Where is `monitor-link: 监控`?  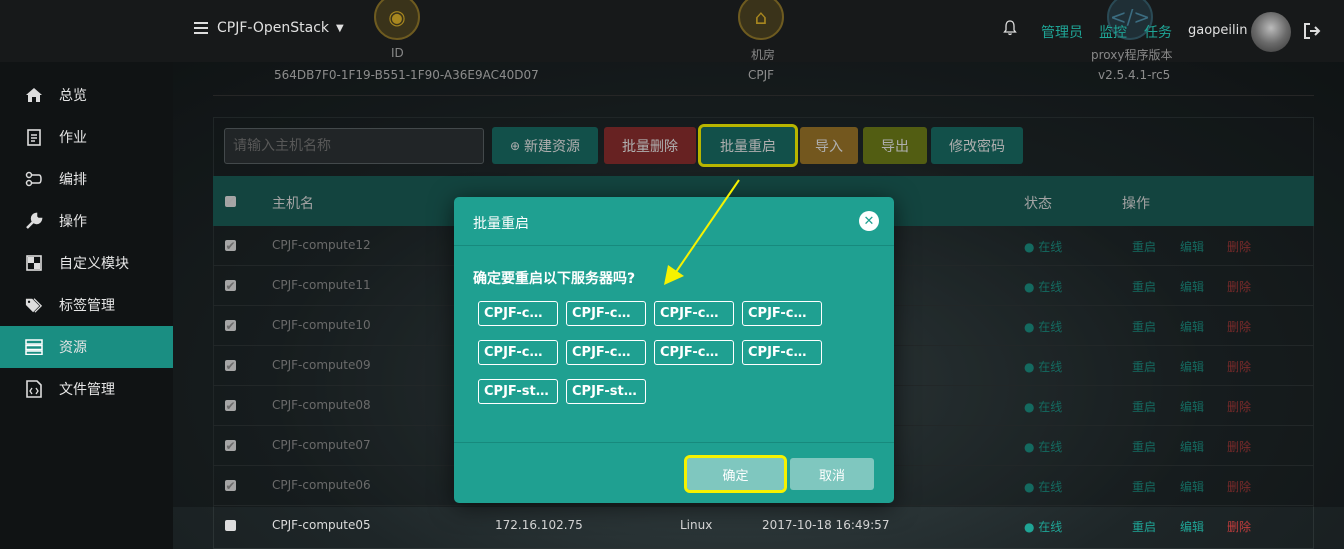
monitor-link: 监控 is located at coordinates (1113, 32).